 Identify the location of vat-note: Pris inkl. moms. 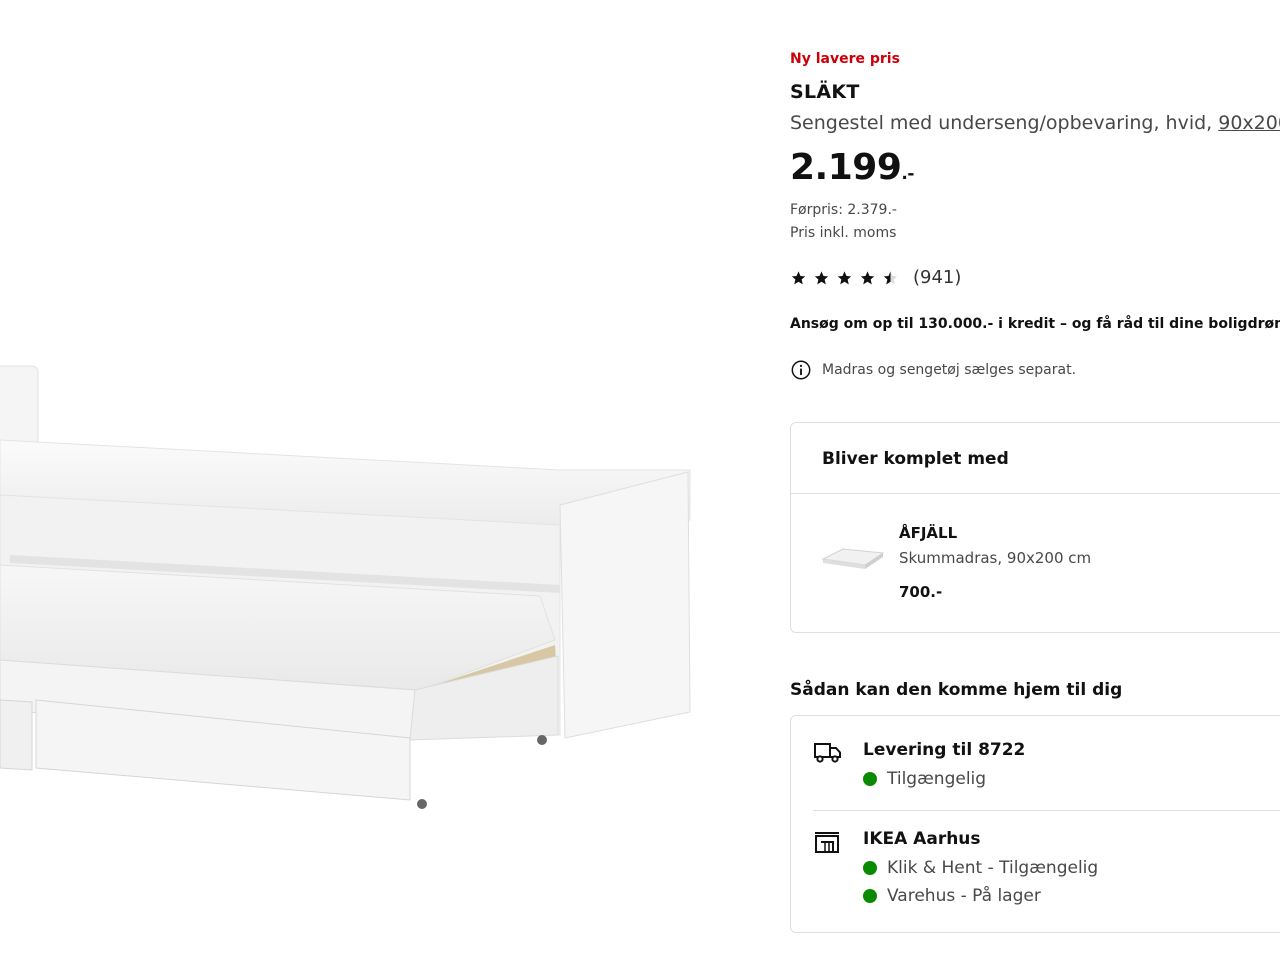
(843, 233).